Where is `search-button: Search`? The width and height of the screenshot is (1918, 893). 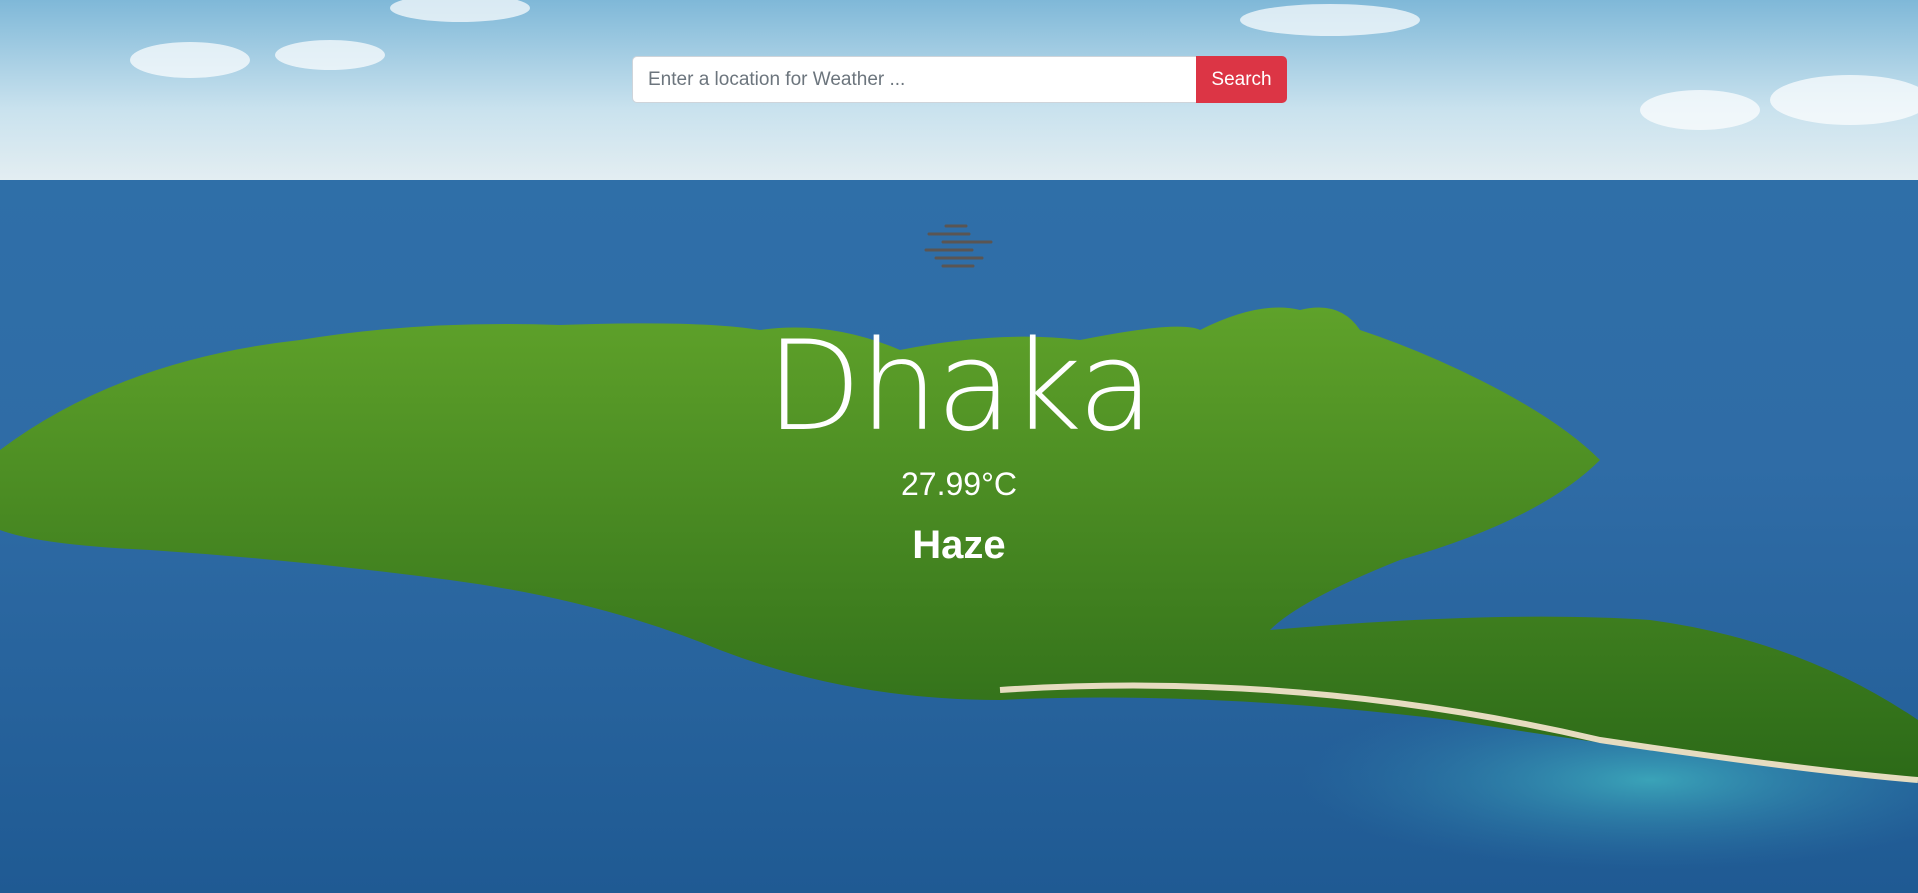
search-button: Search is located at coordinates (1241, 79).